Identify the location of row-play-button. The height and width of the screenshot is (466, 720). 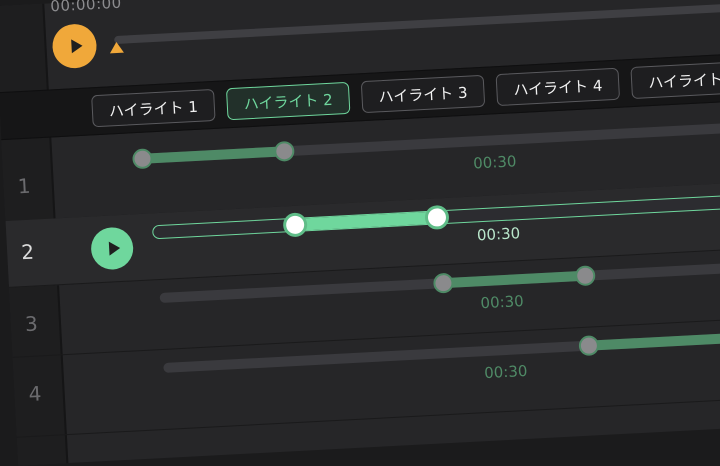
(112, 248).